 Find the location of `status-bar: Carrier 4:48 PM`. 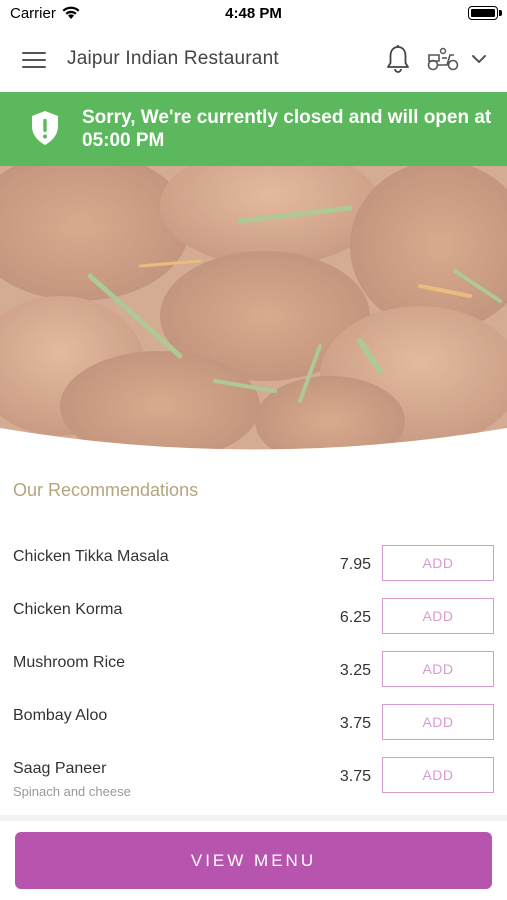

status-bar: Carrier 4:48 PM is located at coordinates (253, 14).